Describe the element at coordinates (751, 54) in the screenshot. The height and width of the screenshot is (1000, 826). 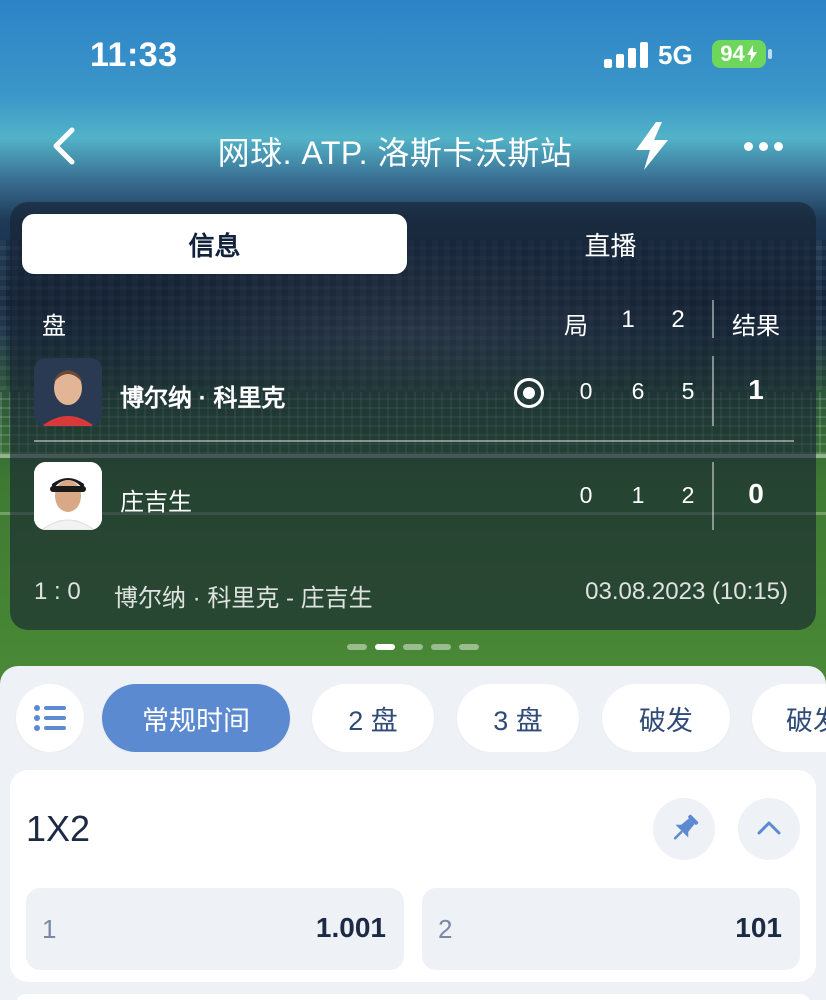
I see `charging-bolt-icon` at that location.